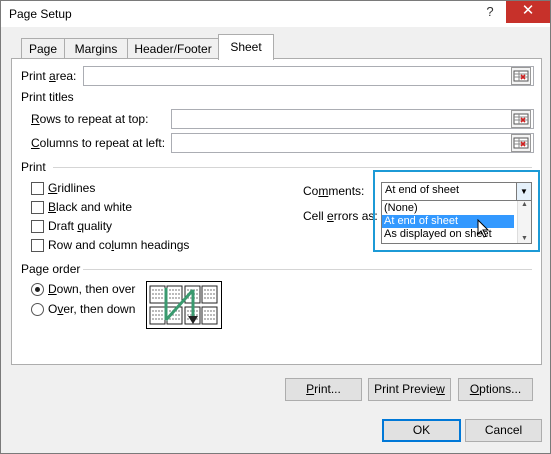  I want to click on tab-page: Page, so click(43, 48).